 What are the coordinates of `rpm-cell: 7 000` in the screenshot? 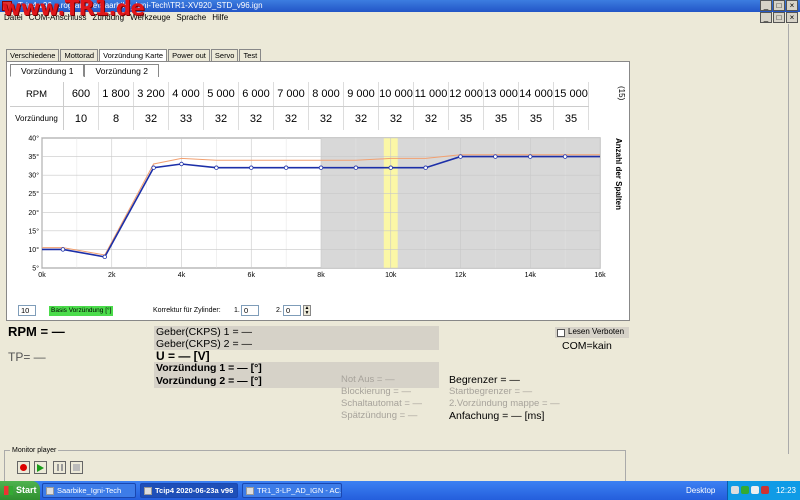 It's located at (291, 94).